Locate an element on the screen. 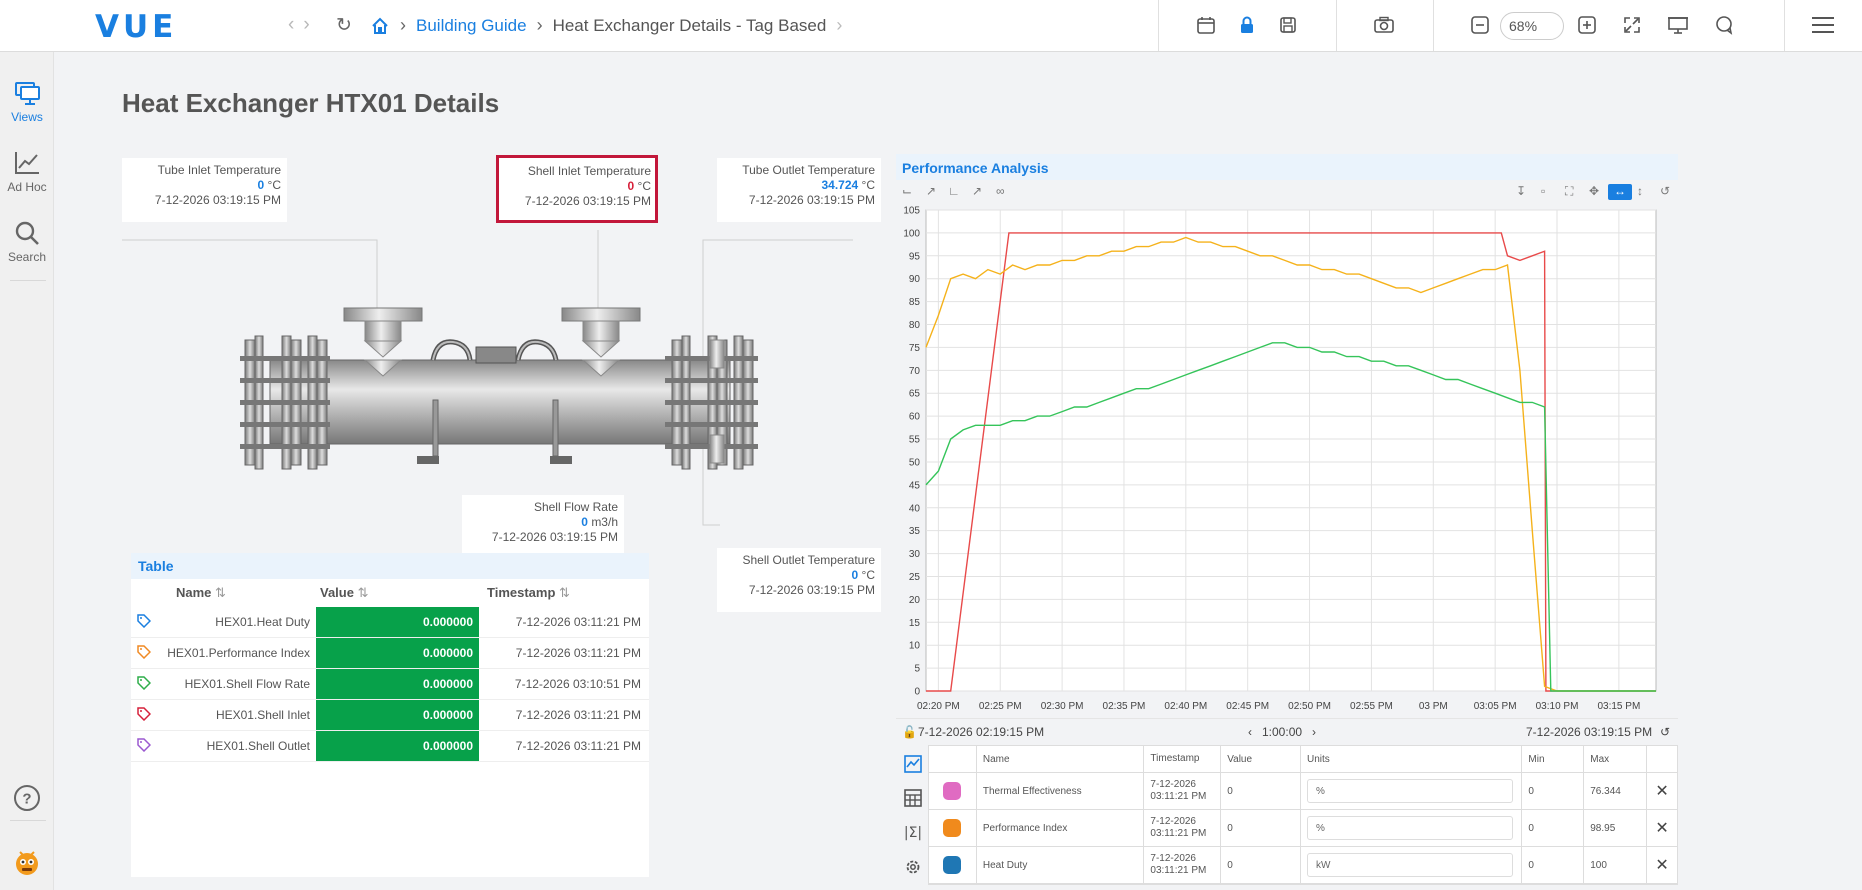  legend-col-max: Max is located at coordinates (1616, 759).